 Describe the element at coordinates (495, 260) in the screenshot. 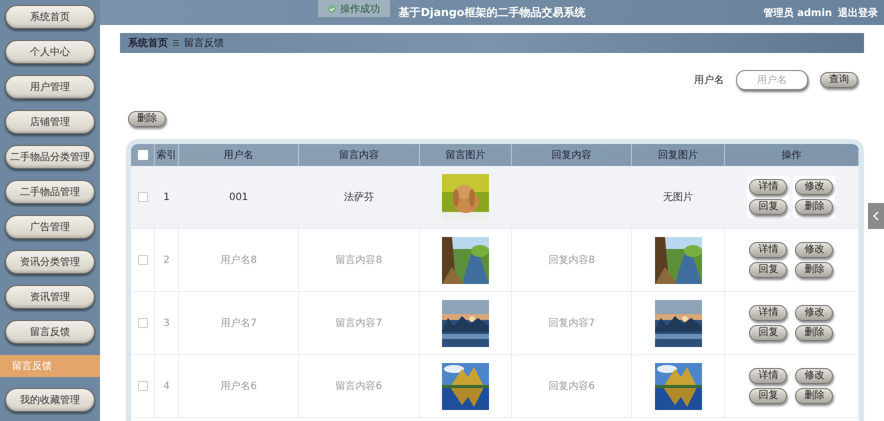

I see `table-row: 2 用户名8 留言内容8 回复内容8 详情 回复 修改 删除` at that location.